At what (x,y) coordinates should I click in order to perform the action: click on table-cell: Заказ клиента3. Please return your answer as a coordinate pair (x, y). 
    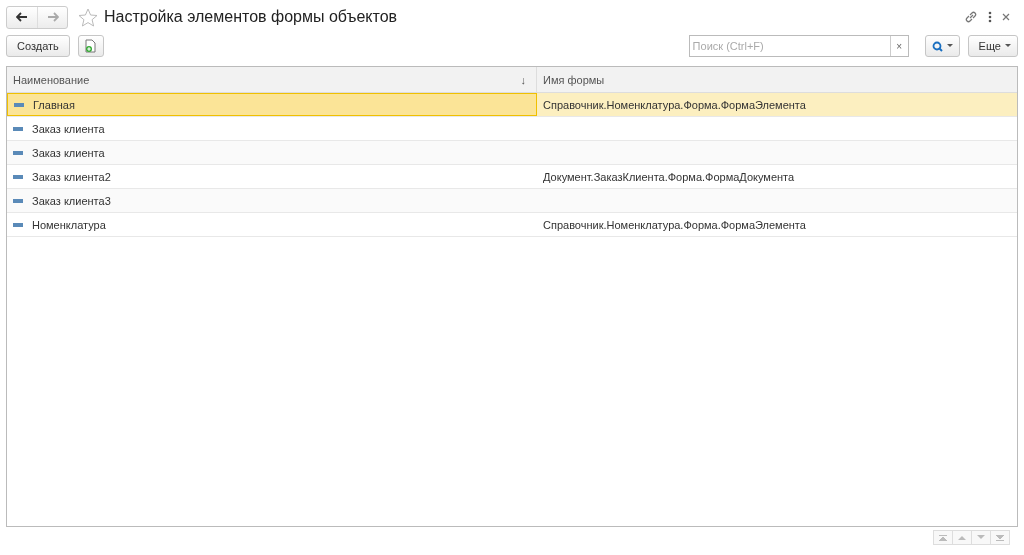
    Looking at the image, I should click on (71, 200).